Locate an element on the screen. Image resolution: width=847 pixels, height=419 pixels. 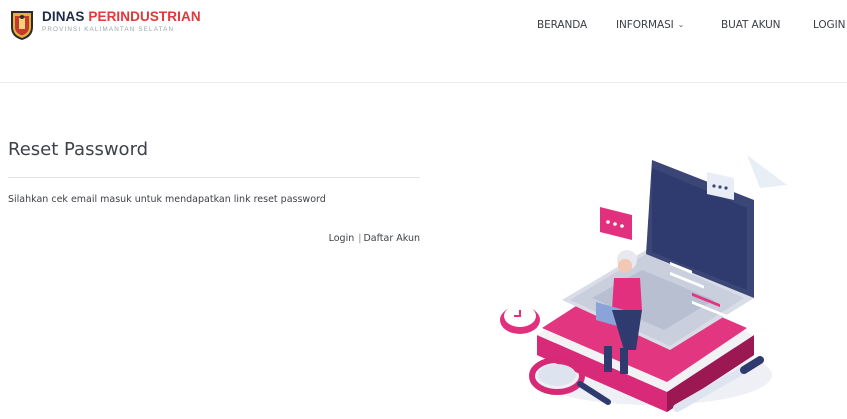
nav-beranda: BERANDA is located at coordinates (562, 25).